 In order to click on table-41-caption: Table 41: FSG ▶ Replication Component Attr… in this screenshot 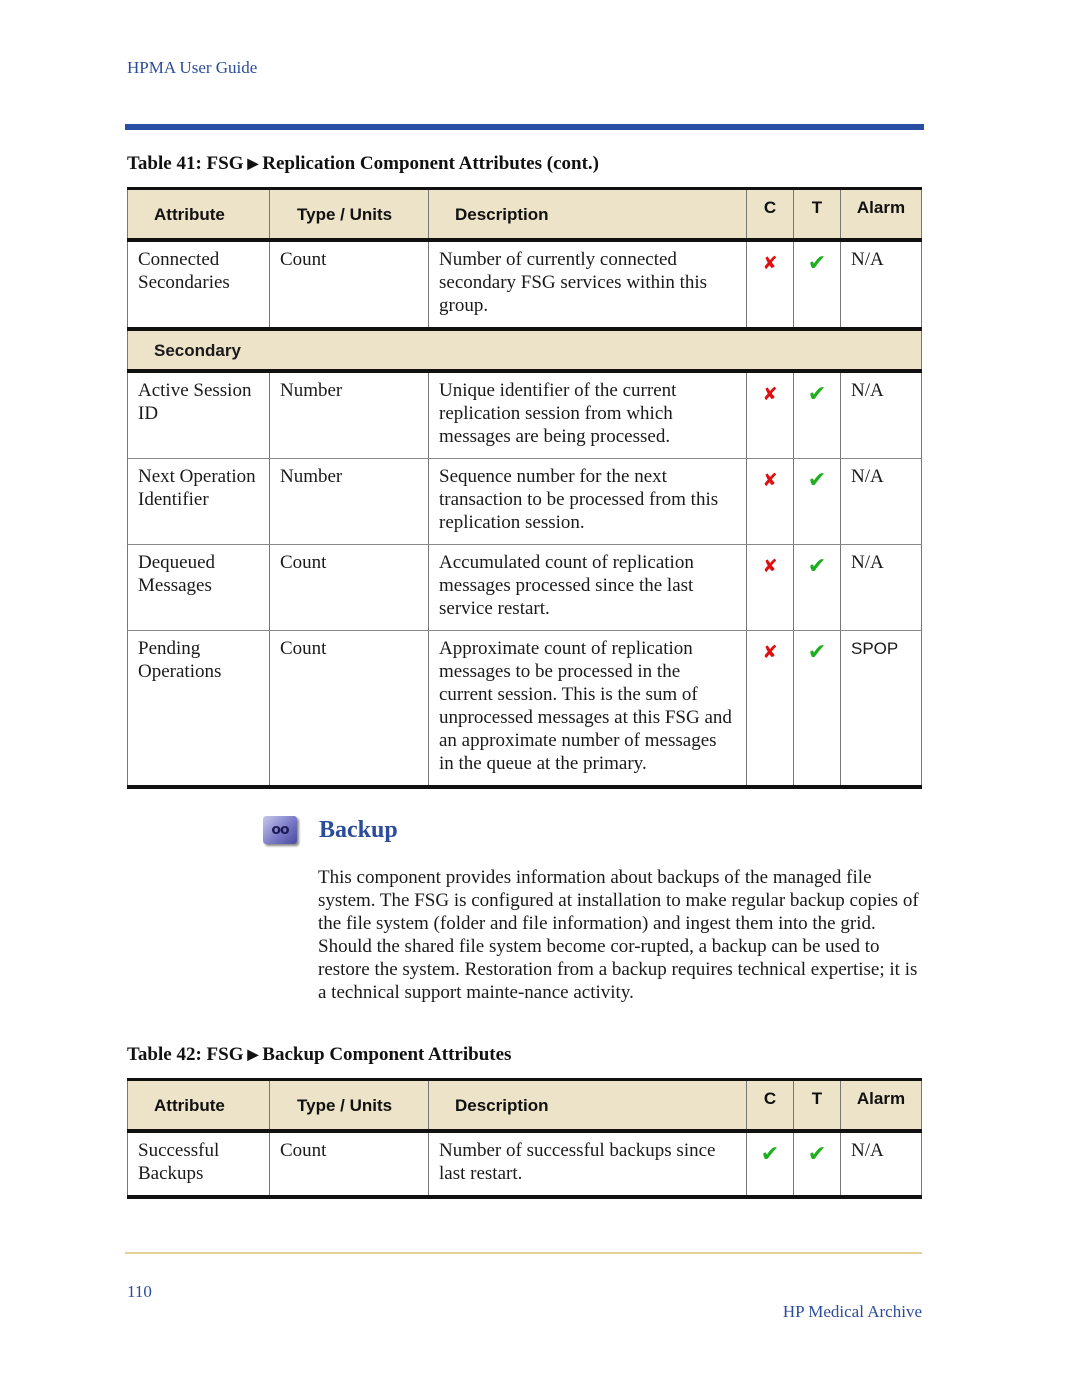, I will do `click(363, 164)`.